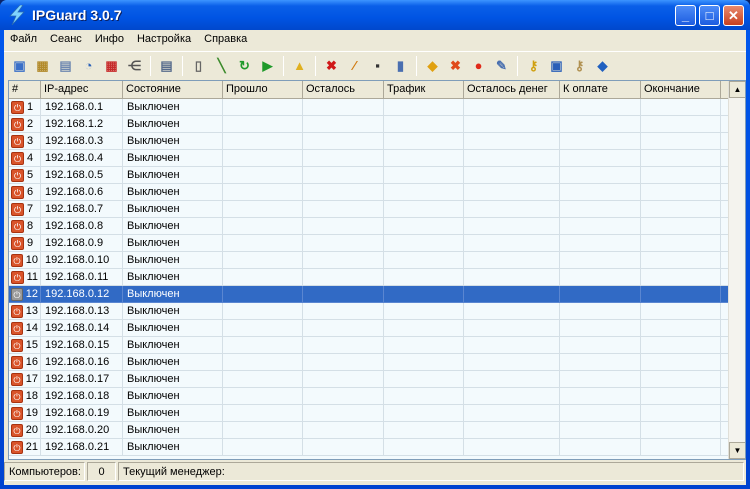 This screenshot has height=489, width=750. Describe the element at coordinates (25, 90) in the screenshot. I see `column-header-0: #` at that location.